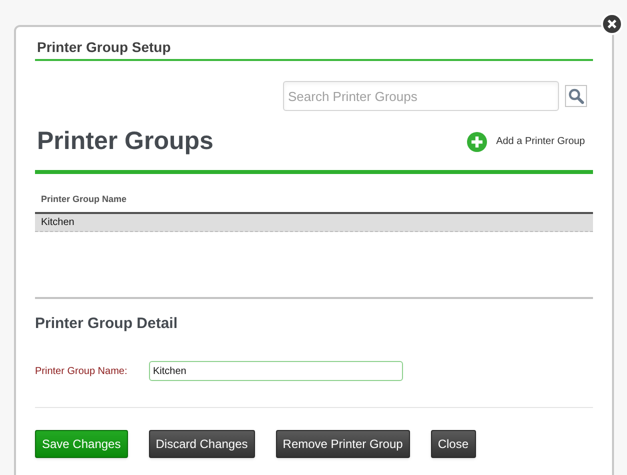 This screenshot has height=475, width=627. What do you see at coordinates (526, 142) in the screenshot?
I see `add-group-link: Add a Printer Group` at bounding box center [526, 142].